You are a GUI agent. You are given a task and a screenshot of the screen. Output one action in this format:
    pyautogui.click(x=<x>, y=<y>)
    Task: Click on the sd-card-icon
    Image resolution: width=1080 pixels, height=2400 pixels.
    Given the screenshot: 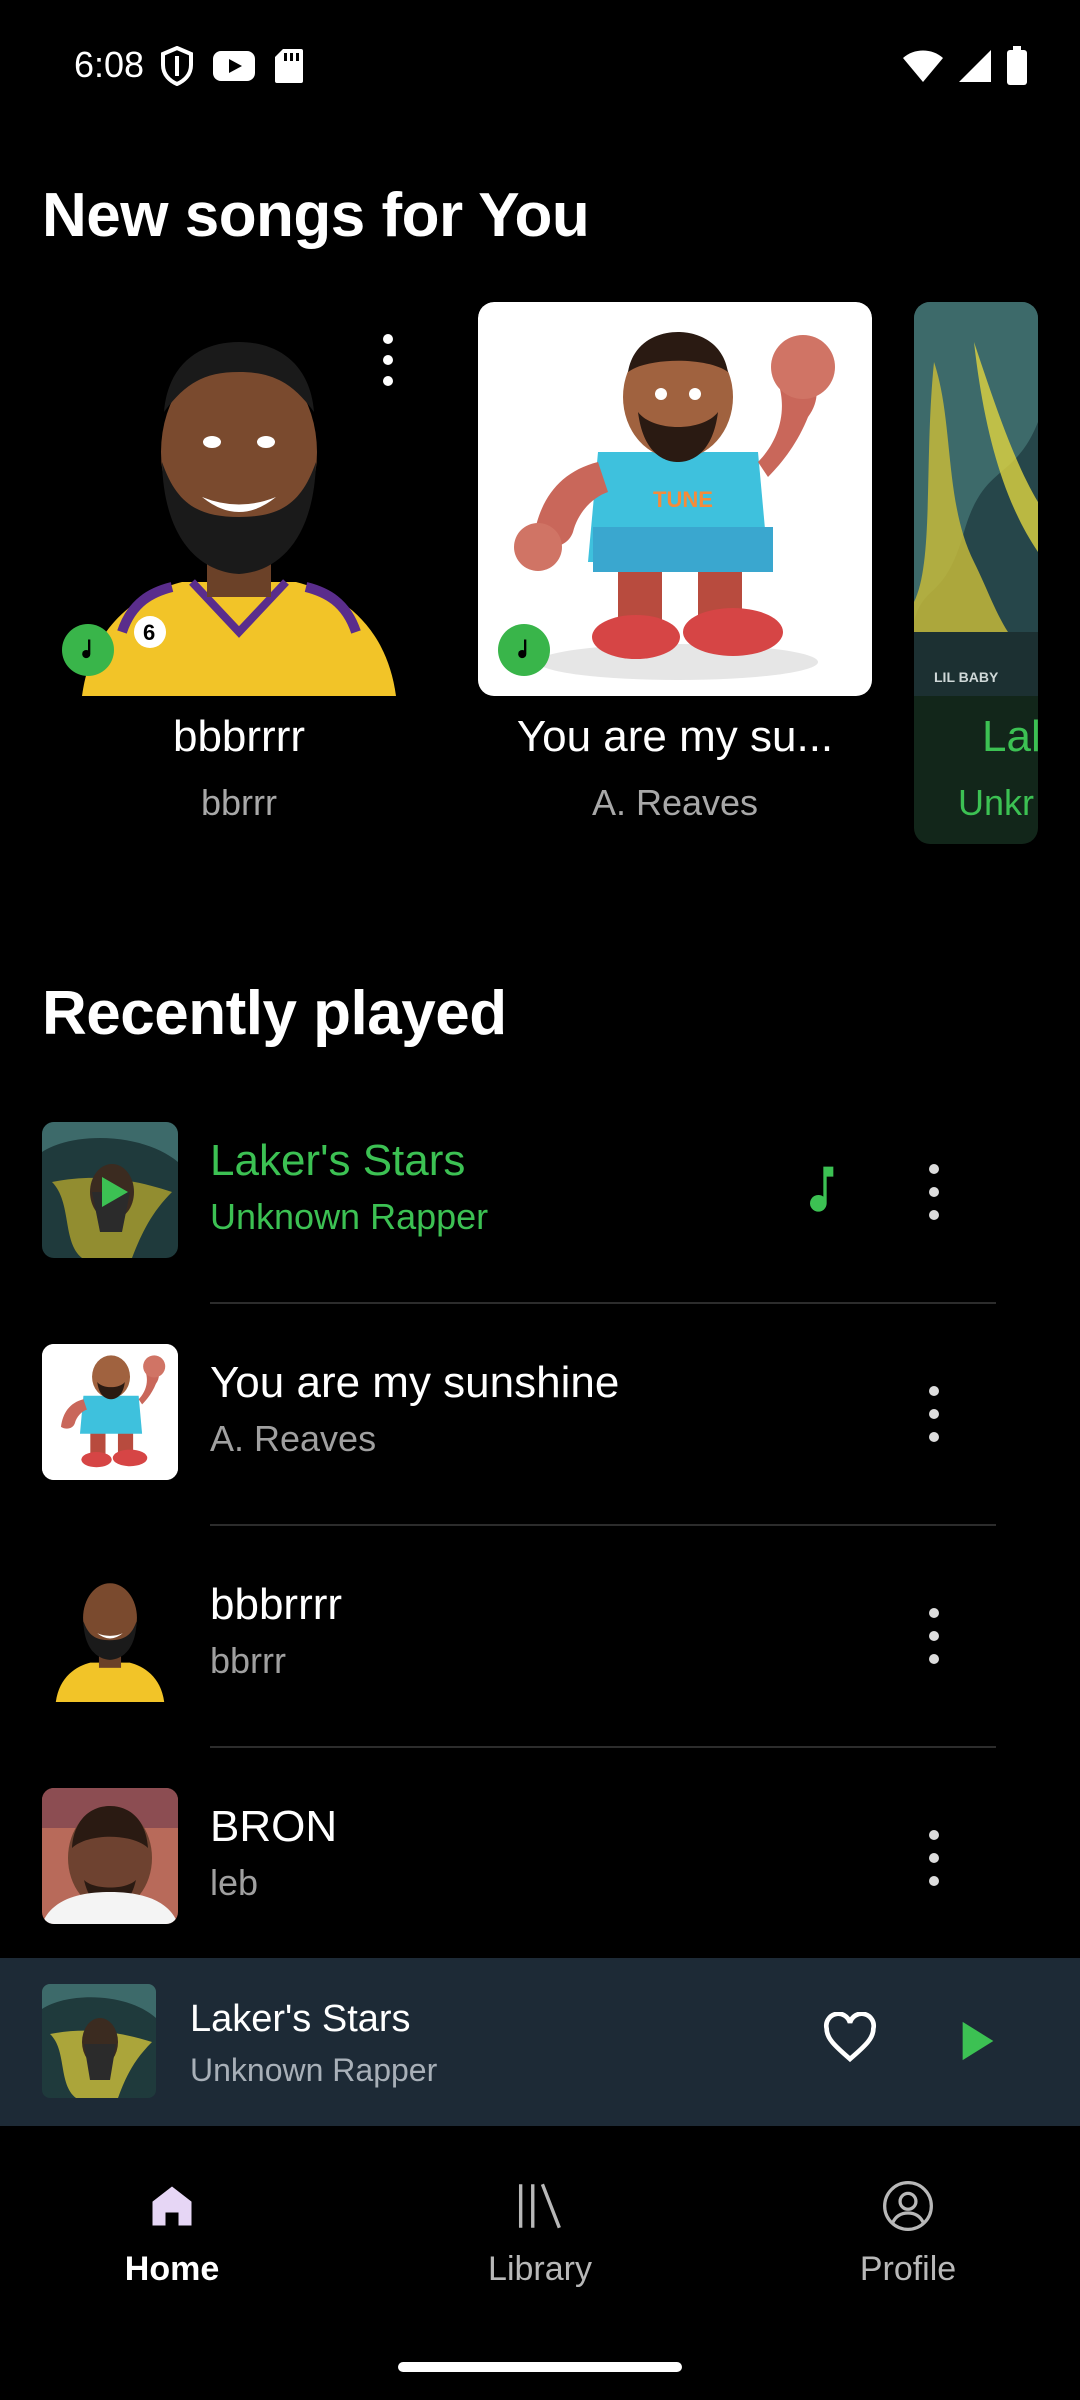 What is the action you would take?
    pyautogui.click(x=289, y=66)
    